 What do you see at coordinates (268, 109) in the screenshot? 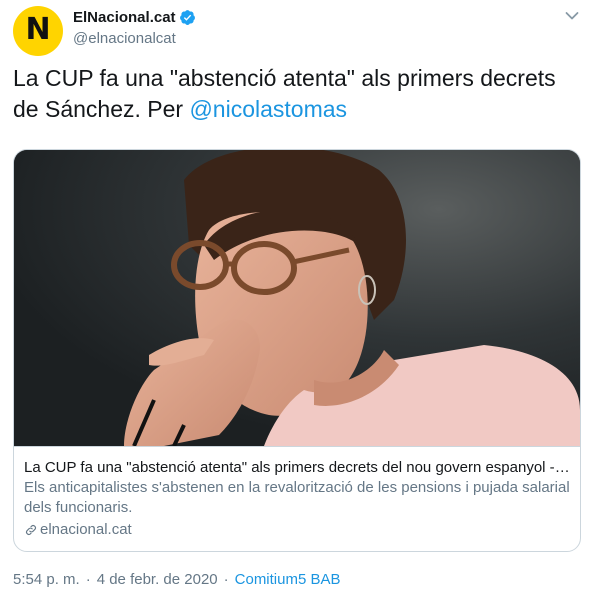
I see `mention-link: @nicolastomas` at bounding box center [268, 109].